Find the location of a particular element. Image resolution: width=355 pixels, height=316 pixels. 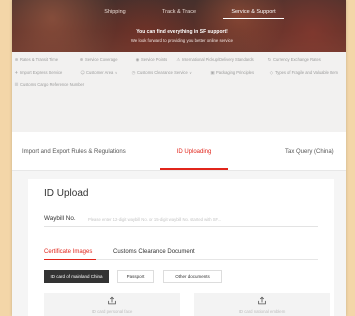

hero-headline: You can find everything in SF support! is located at coordinates (182, 32).